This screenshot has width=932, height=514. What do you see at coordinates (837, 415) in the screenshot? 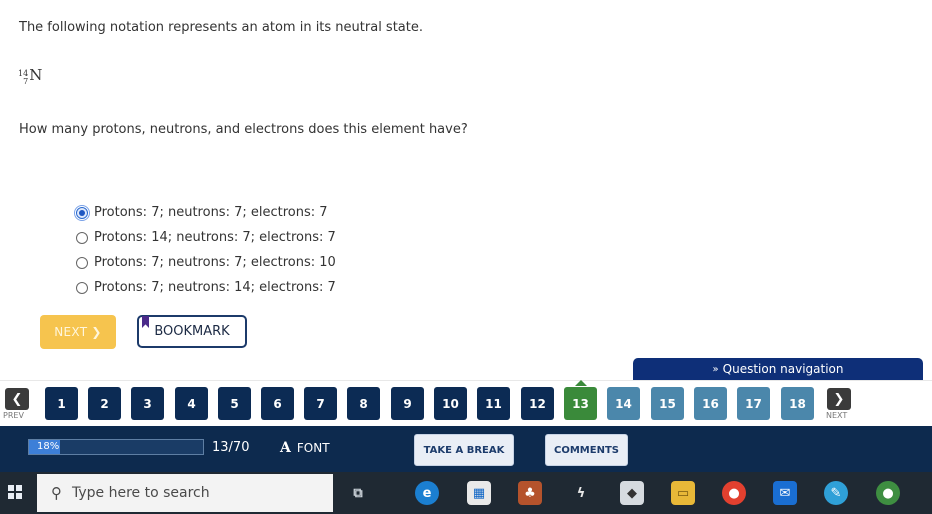
I see `next-label: NEXT` at bounding box center [837, 415].